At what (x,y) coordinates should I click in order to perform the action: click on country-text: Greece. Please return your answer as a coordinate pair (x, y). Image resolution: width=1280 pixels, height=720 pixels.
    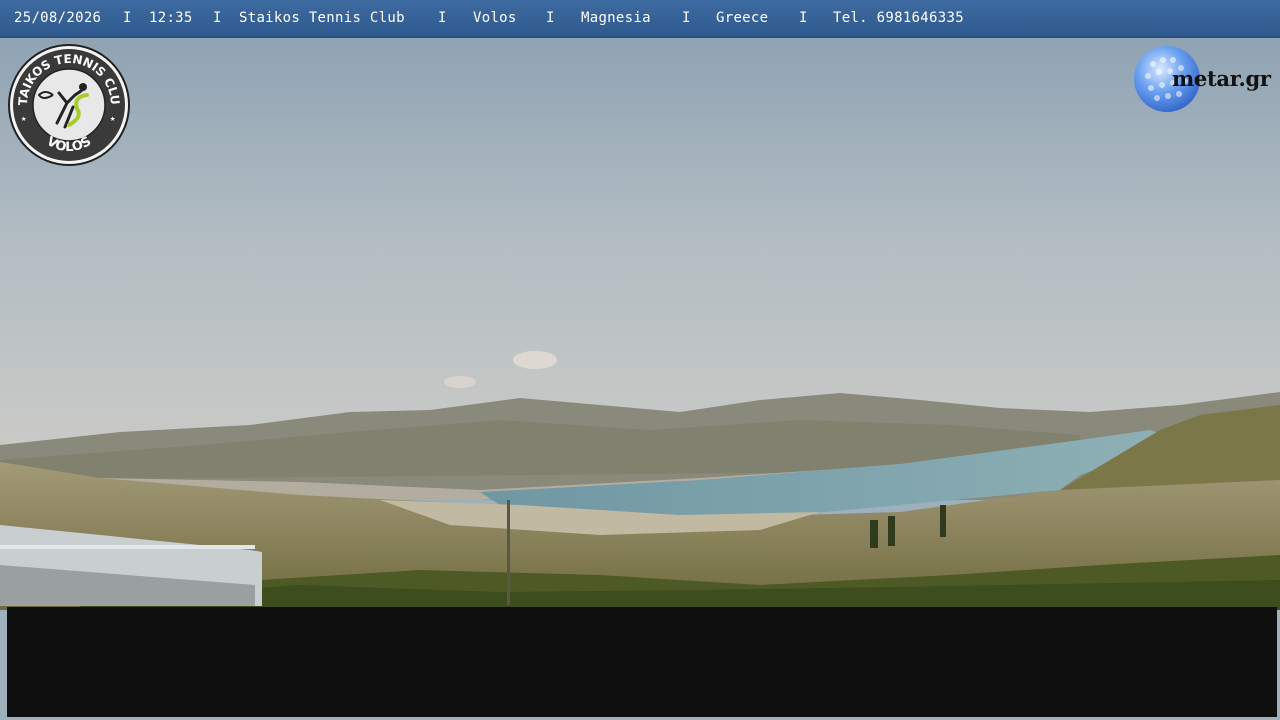
    Looking at the image, I should click on (742, 18).